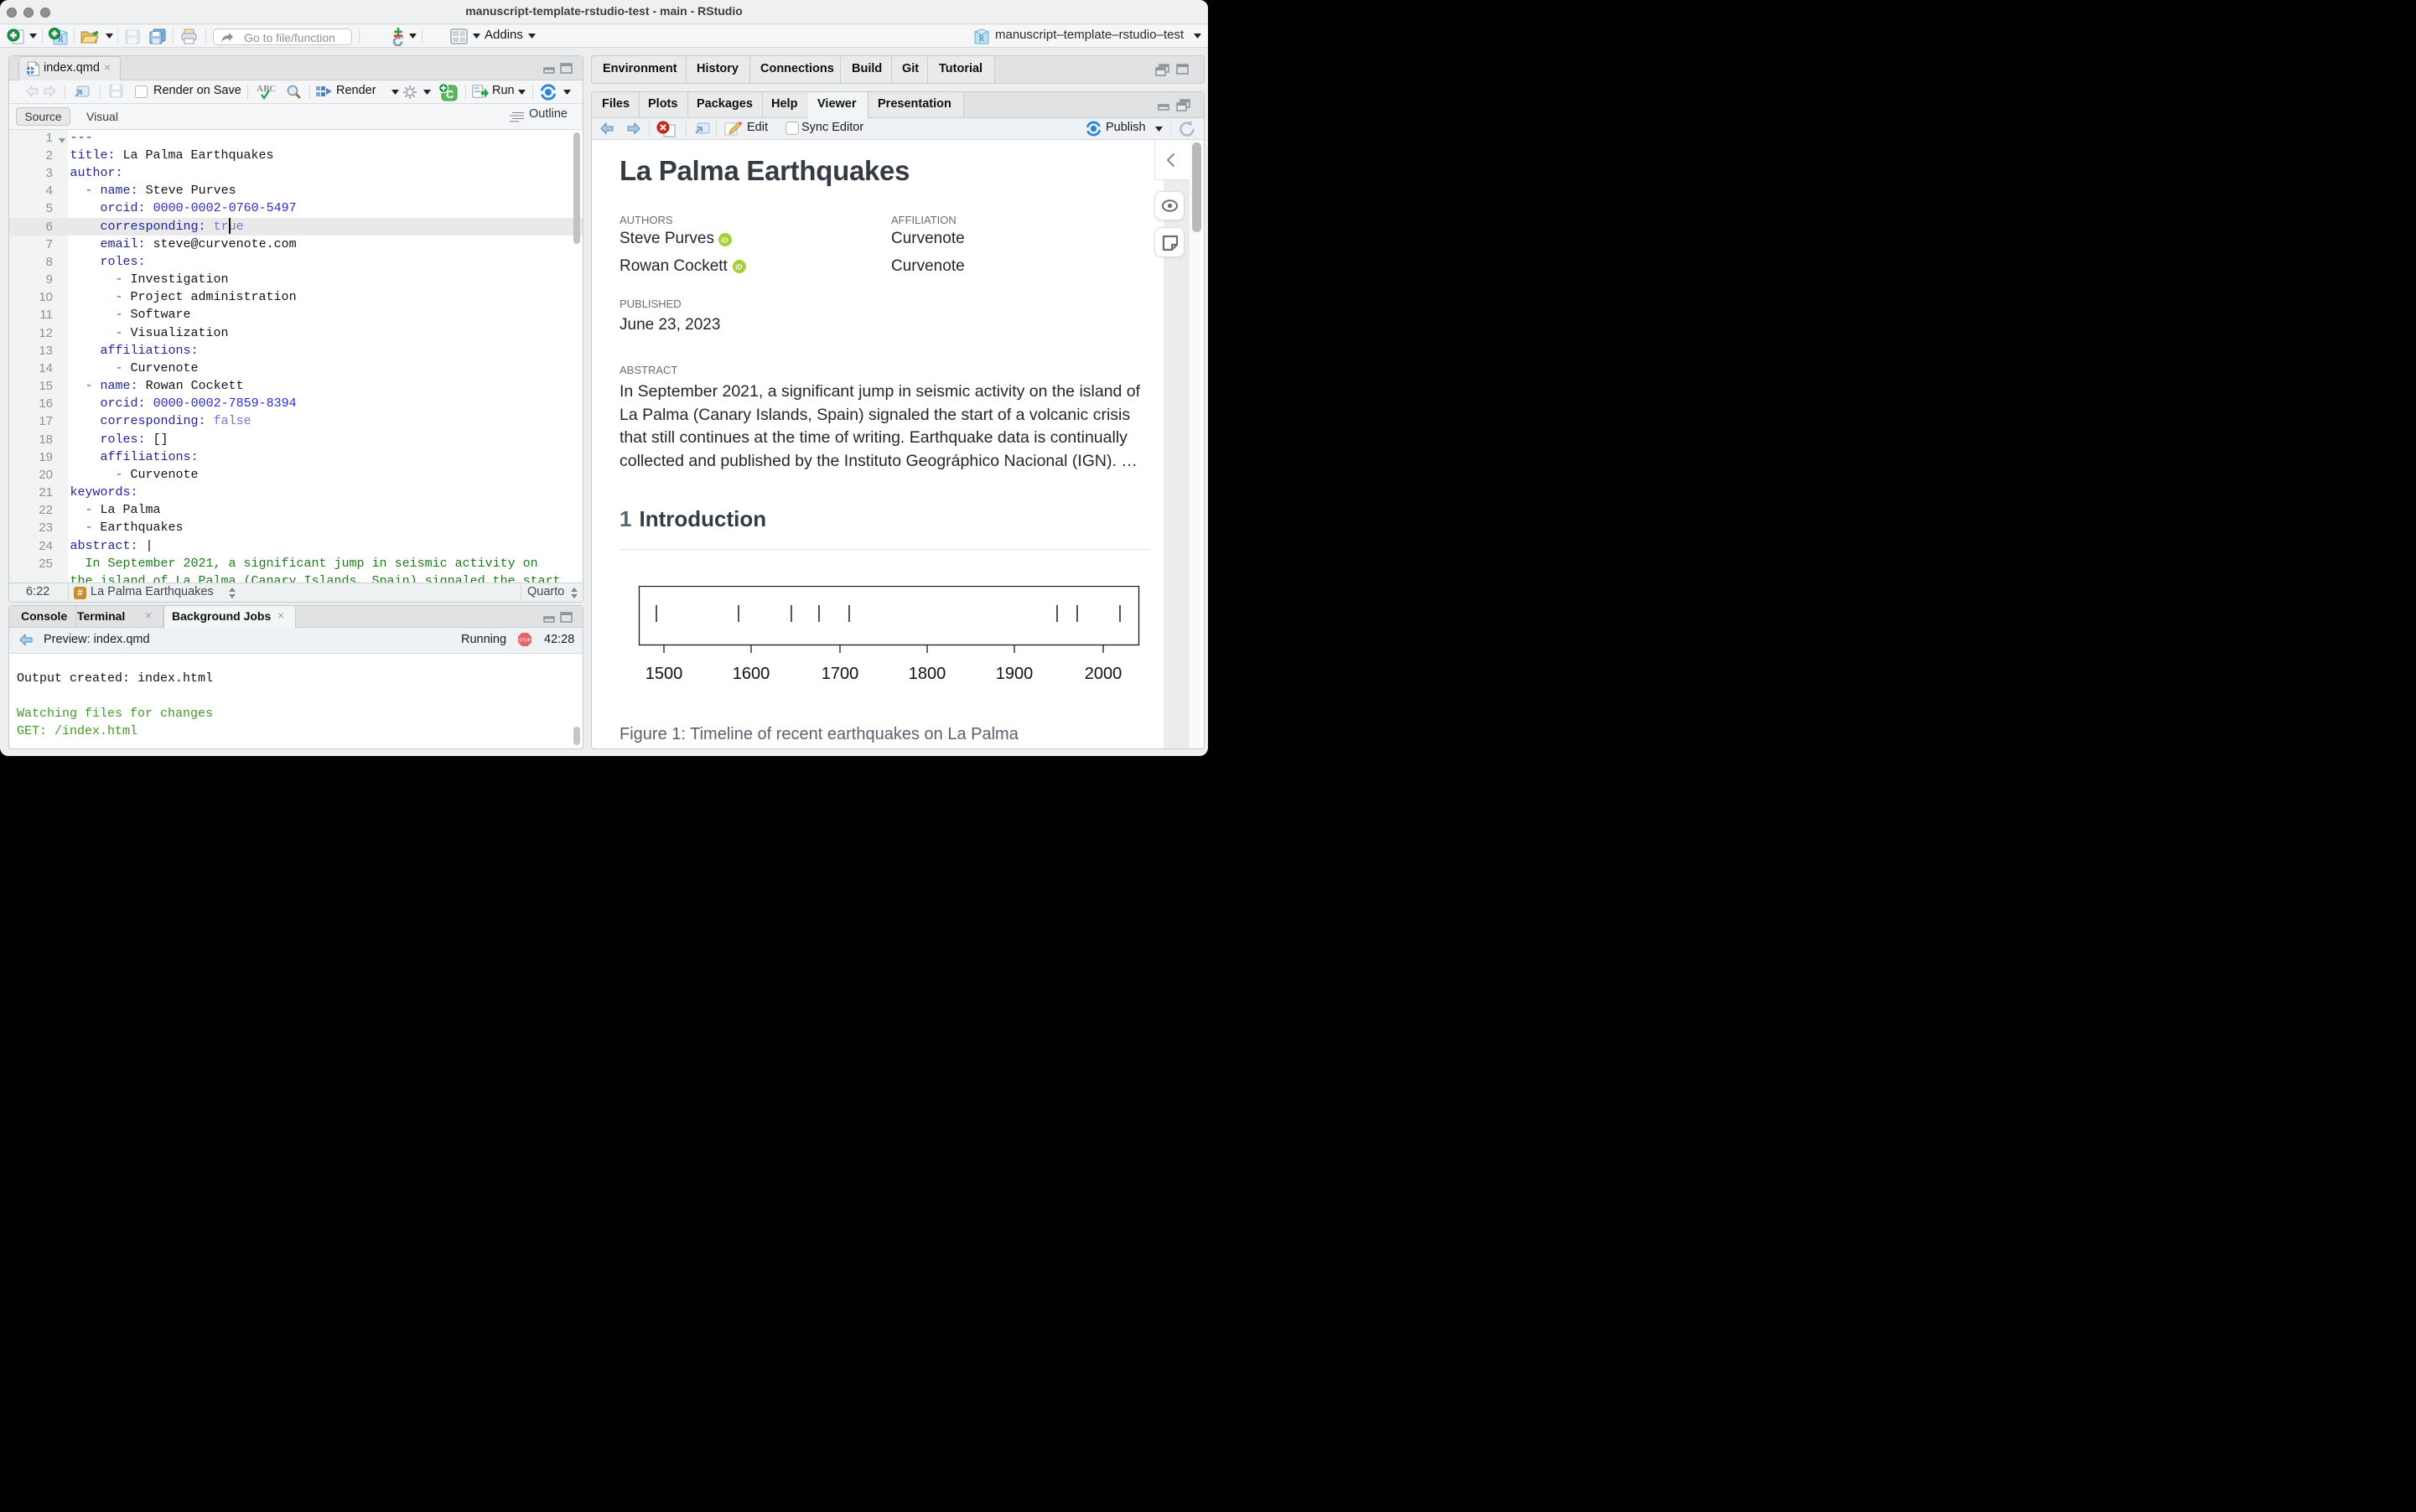  What do you see at coordinates (525, 640) in the screenshot?
I see `svg-text: STOP` at bounding box center [525, 640].